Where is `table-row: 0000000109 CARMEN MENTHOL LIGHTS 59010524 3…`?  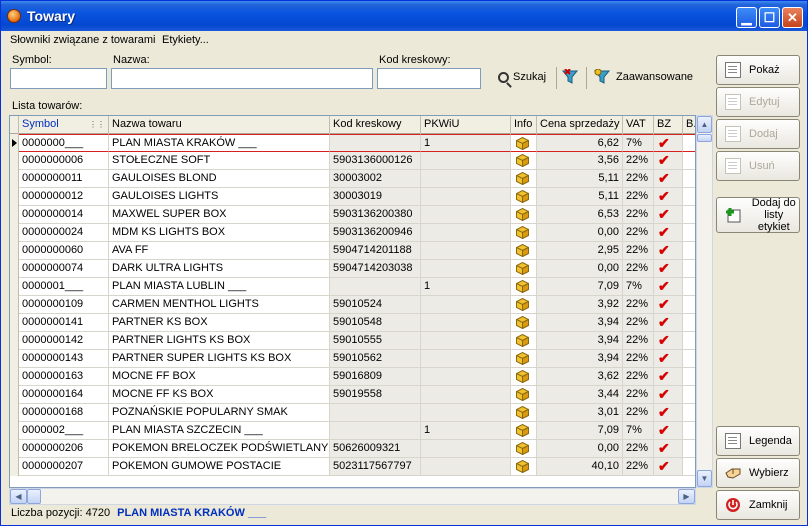
table-row: 0000000109 CARMEN MENTHOL LIGHTS 59010524 3… is located at coordinates (352, 305).